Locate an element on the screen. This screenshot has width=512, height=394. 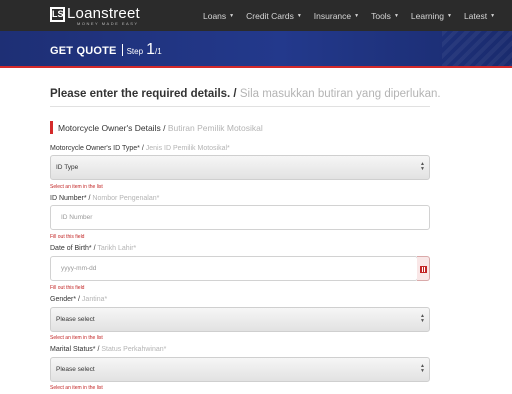
dob-error: Fill out this field is located at coordinates (67, 288).